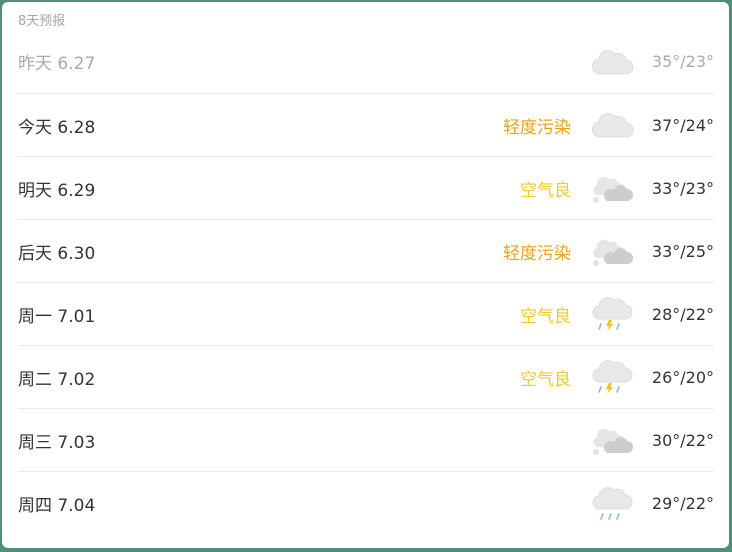 The width and height of the screenshot is (732, 552). What do you see at coordinates (682, 503) in the screenshot?
I see `temperature-range: 29°/22°` at bounding box center [682, 503].